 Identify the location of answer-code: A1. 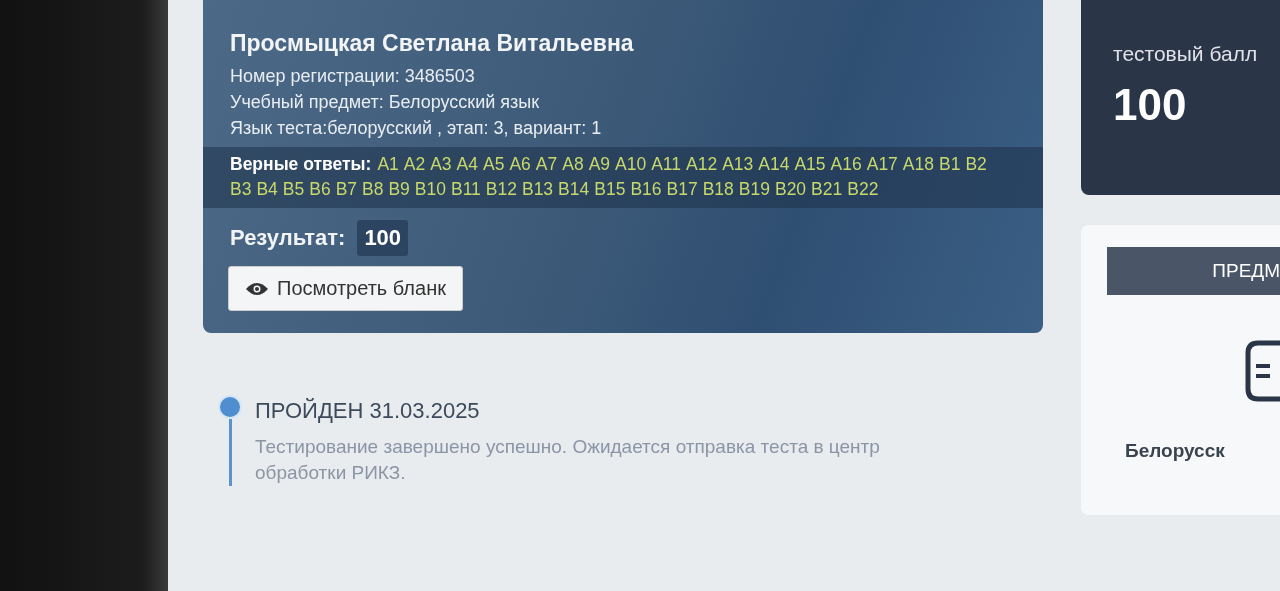
(388, 164).